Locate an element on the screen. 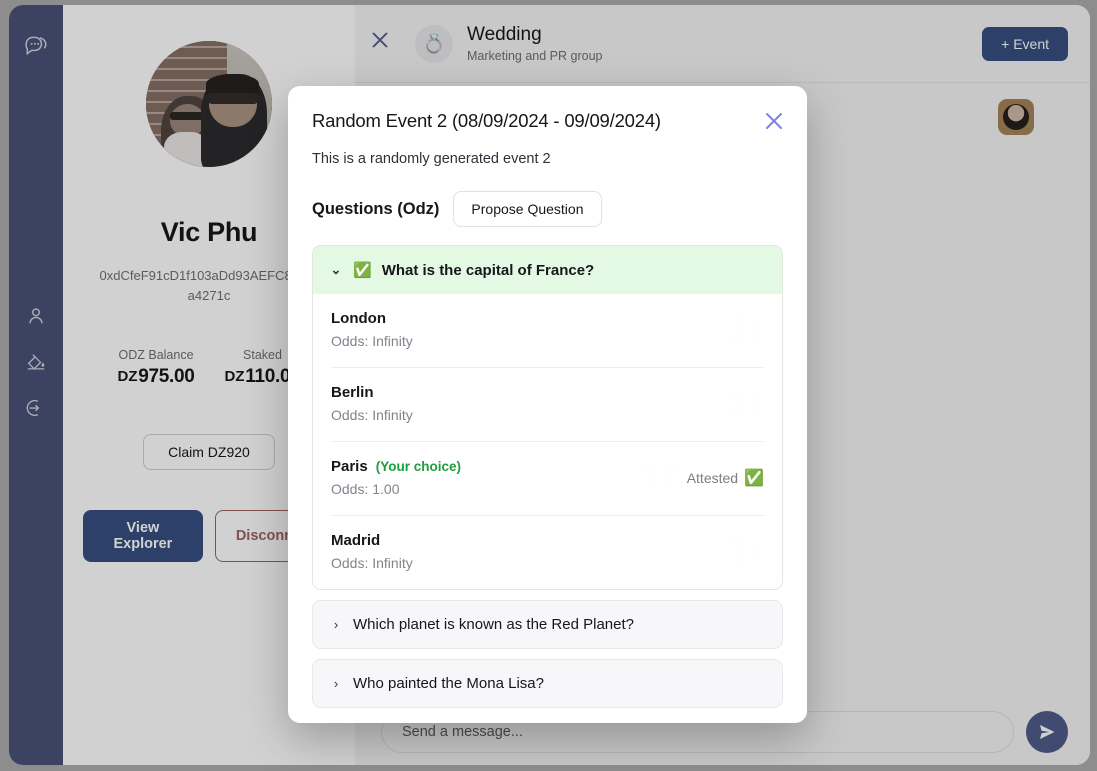 Image resolution: width=1097 pixels, height=771 pixels. option-row: Paris (Your choice) Odds: 1.00 | | Attested ✅ is located at coordinates (547, 479).